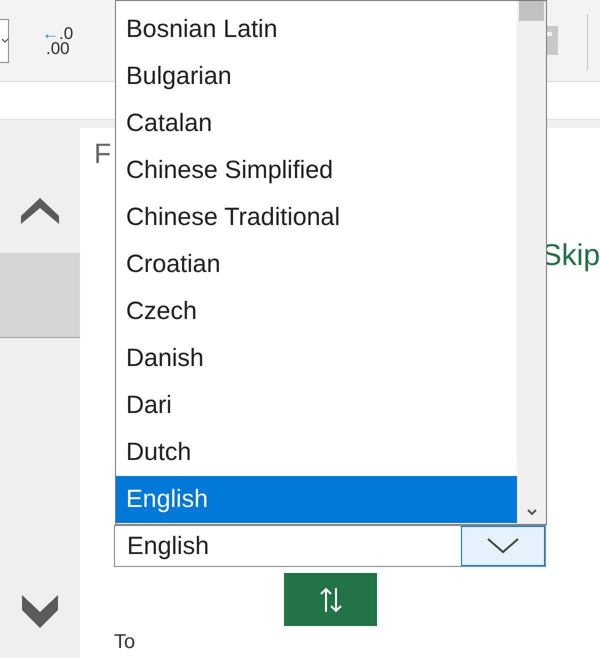  Describe the element at coordinates (316, 170) in the screenshot. I see `language-option: Chinese Simplified` at that location.